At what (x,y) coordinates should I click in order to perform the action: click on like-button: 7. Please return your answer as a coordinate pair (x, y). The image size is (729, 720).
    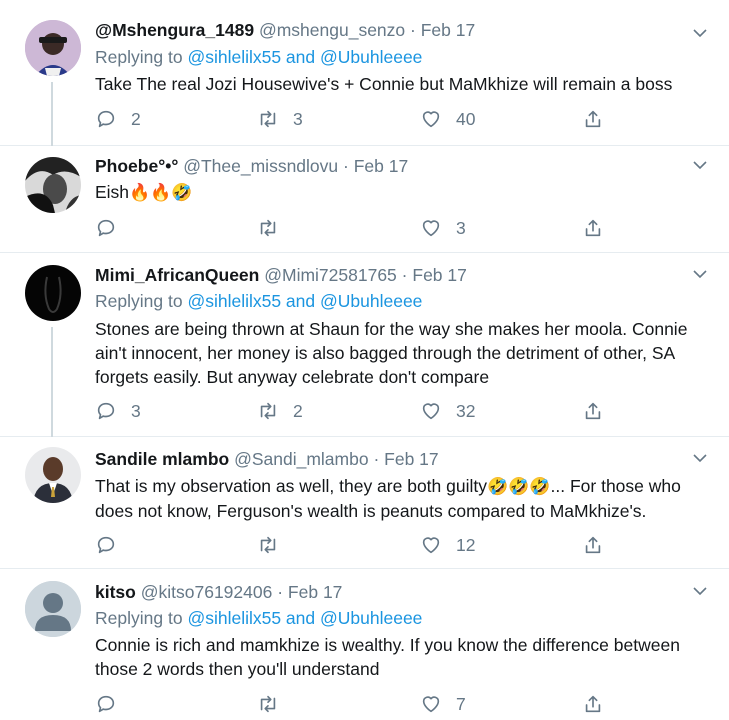
    Looking at the image, I should click on (443, 704).